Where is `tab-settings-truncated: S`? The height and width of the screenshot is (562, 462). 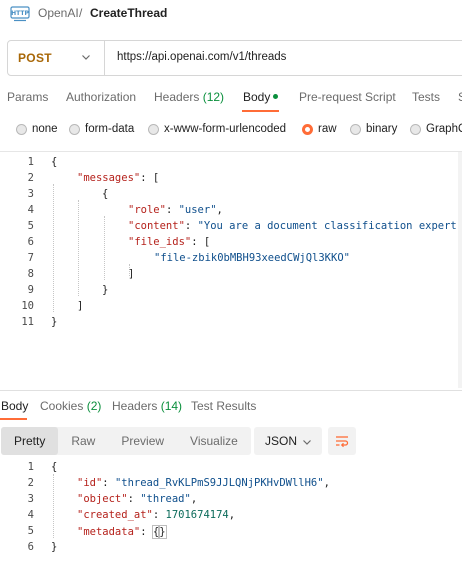
tab-settings-truncated: S is located at coordinates (460, 97).